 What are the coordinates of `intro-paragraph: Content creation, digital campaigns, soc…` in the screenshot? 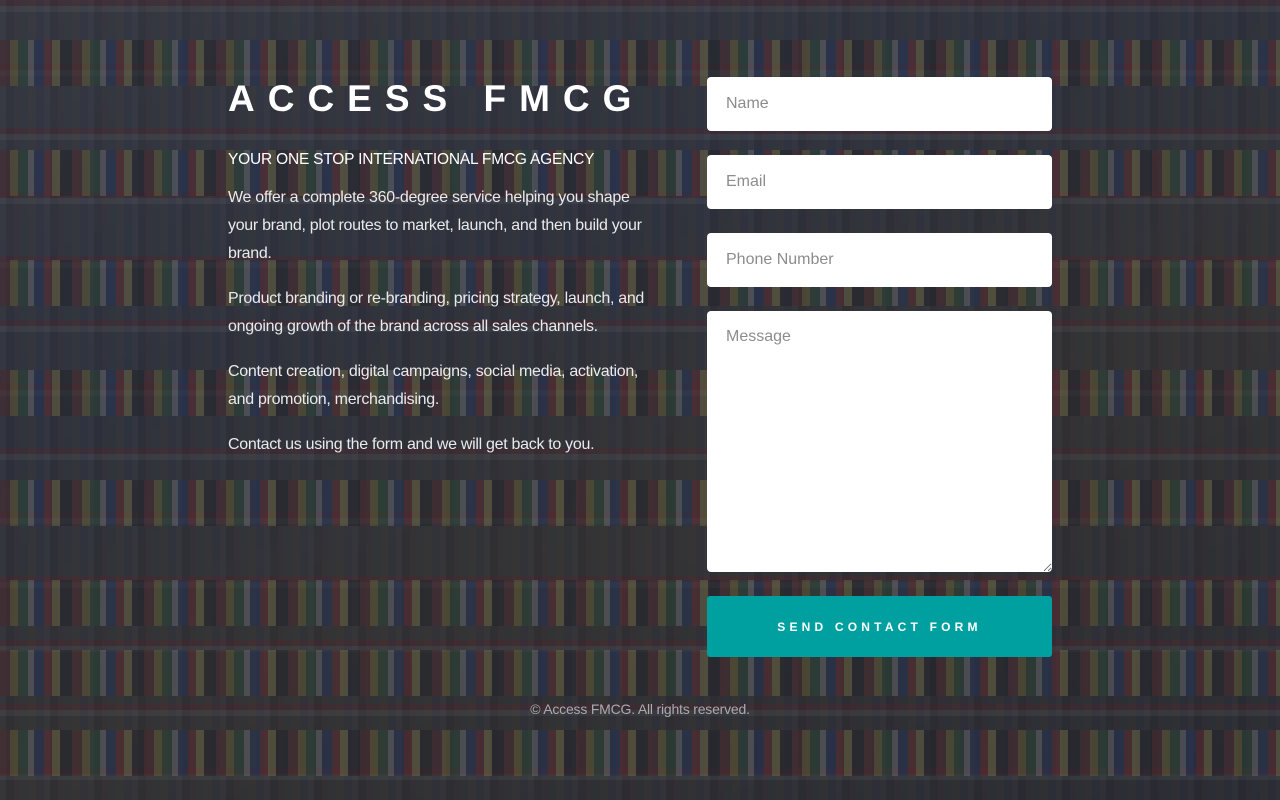 It's located at (433, 385).